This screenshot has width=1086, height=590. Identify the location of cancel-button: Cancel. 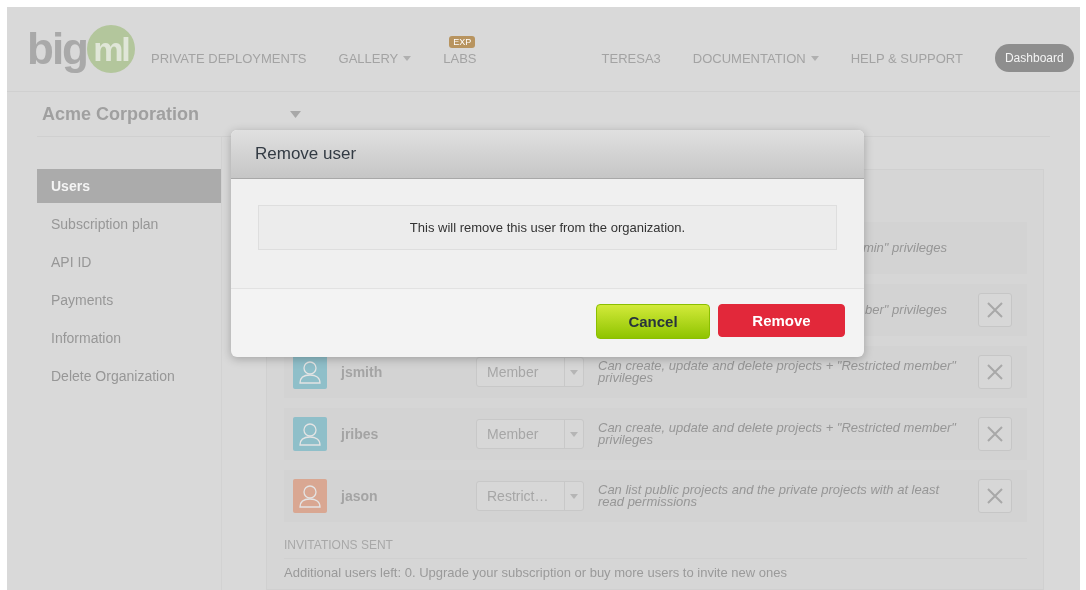
(653, 321).